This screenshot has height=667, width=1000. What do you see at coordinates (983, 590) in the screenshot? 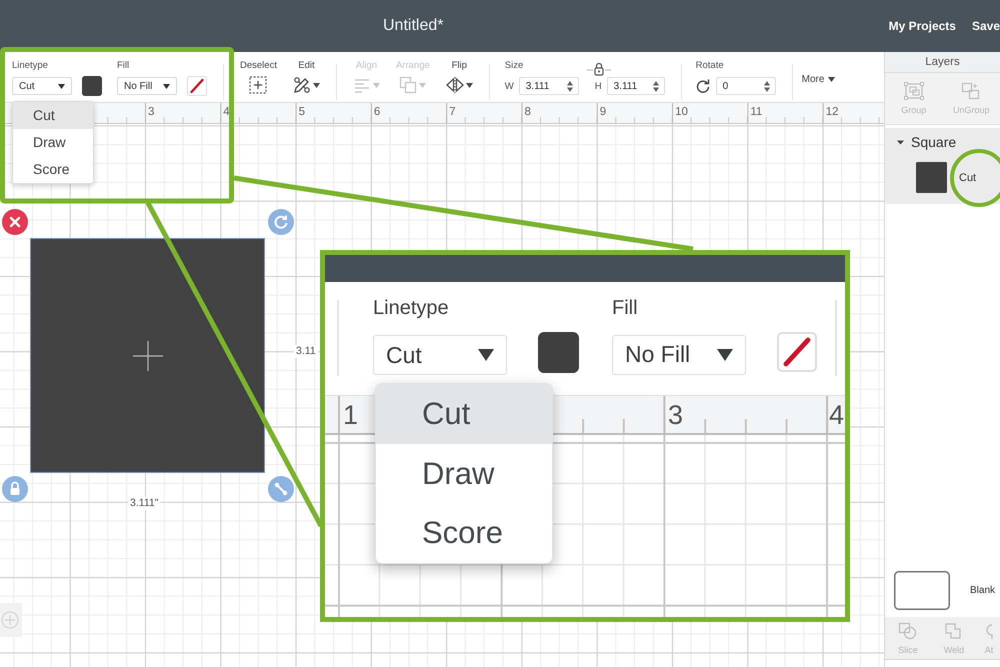
I see `canvas-label: Blank` at bounding box center [983, 590].